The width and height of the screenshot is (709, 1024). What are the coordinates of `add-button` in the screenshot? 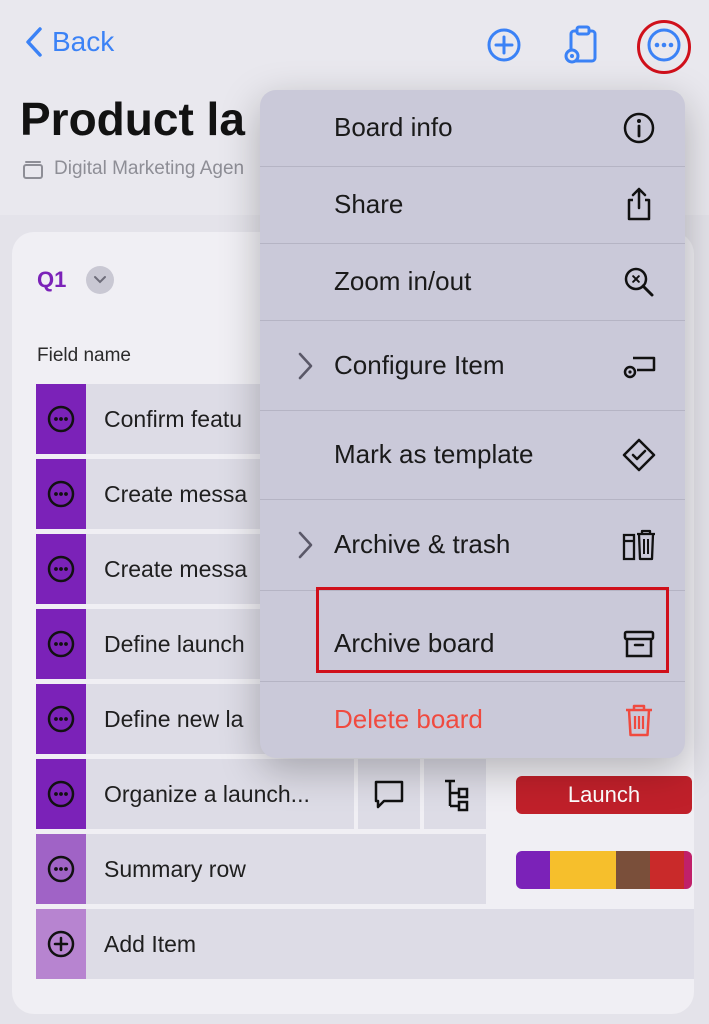 It's located at (504, 45).